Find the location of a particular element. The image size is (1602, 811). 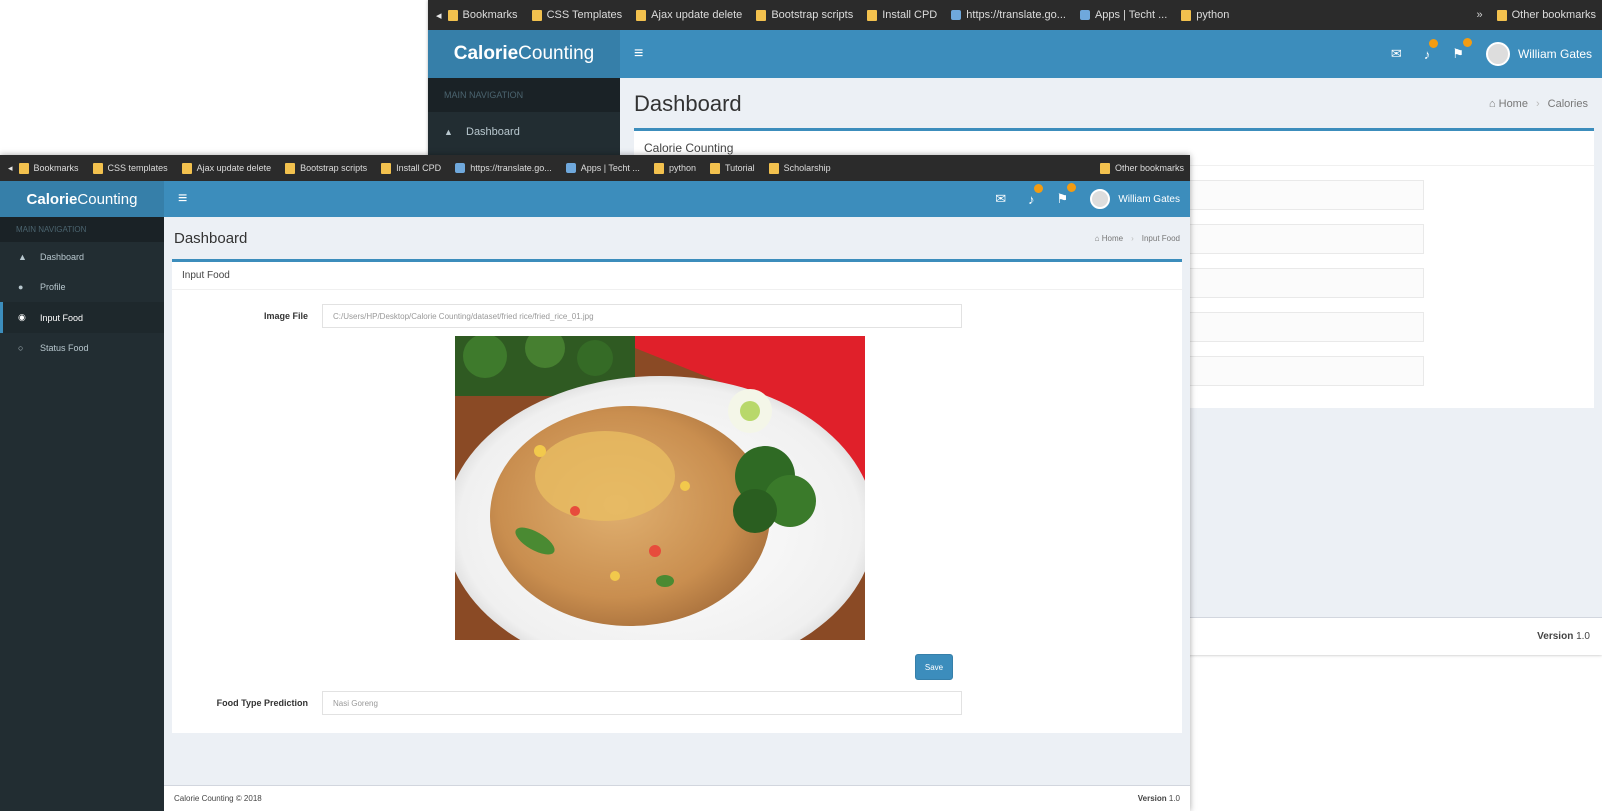

content-header: Dashboard ⌂ Home › Calories is located at coordinates (1111, 104).